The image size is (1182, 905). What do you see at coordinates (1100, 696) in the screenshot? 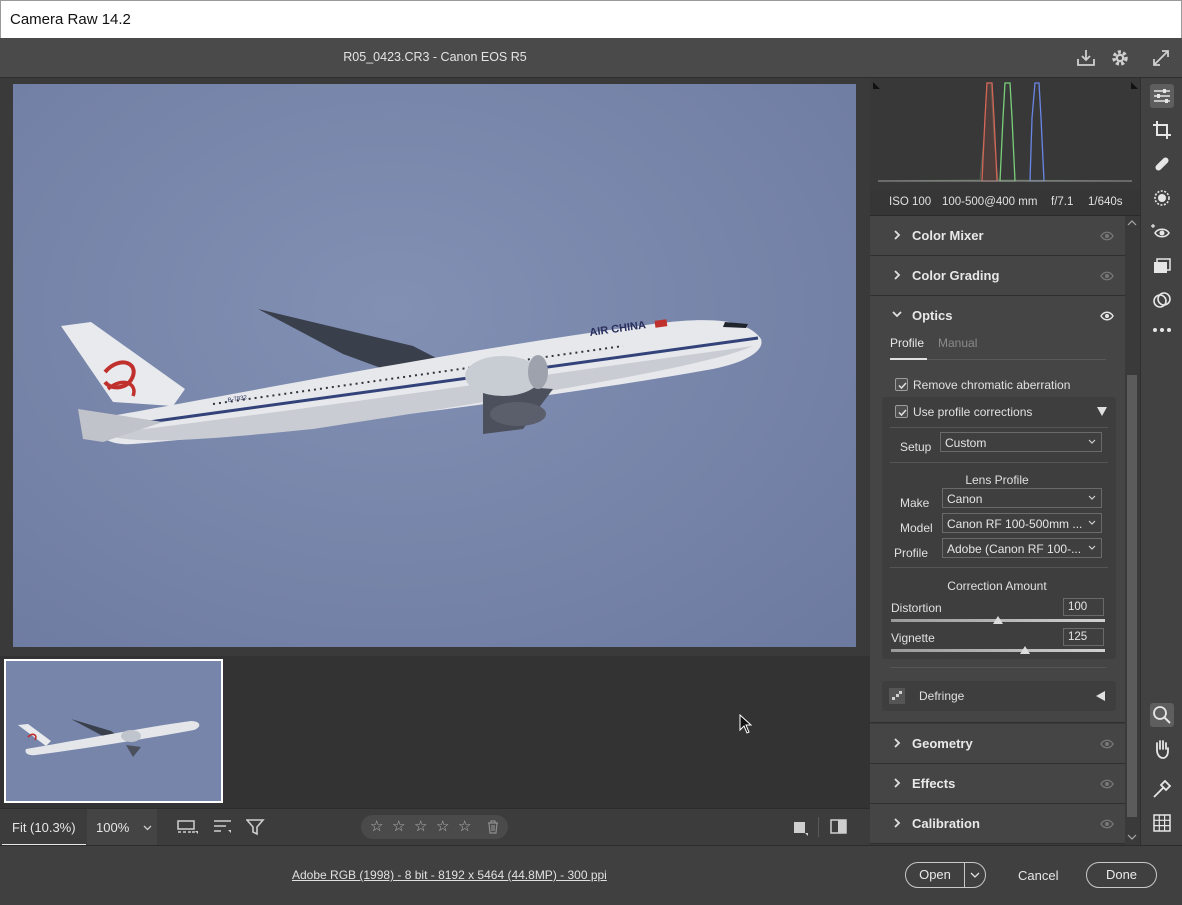
I see `triangle-left-icon` at bounding box center [1100, 696].